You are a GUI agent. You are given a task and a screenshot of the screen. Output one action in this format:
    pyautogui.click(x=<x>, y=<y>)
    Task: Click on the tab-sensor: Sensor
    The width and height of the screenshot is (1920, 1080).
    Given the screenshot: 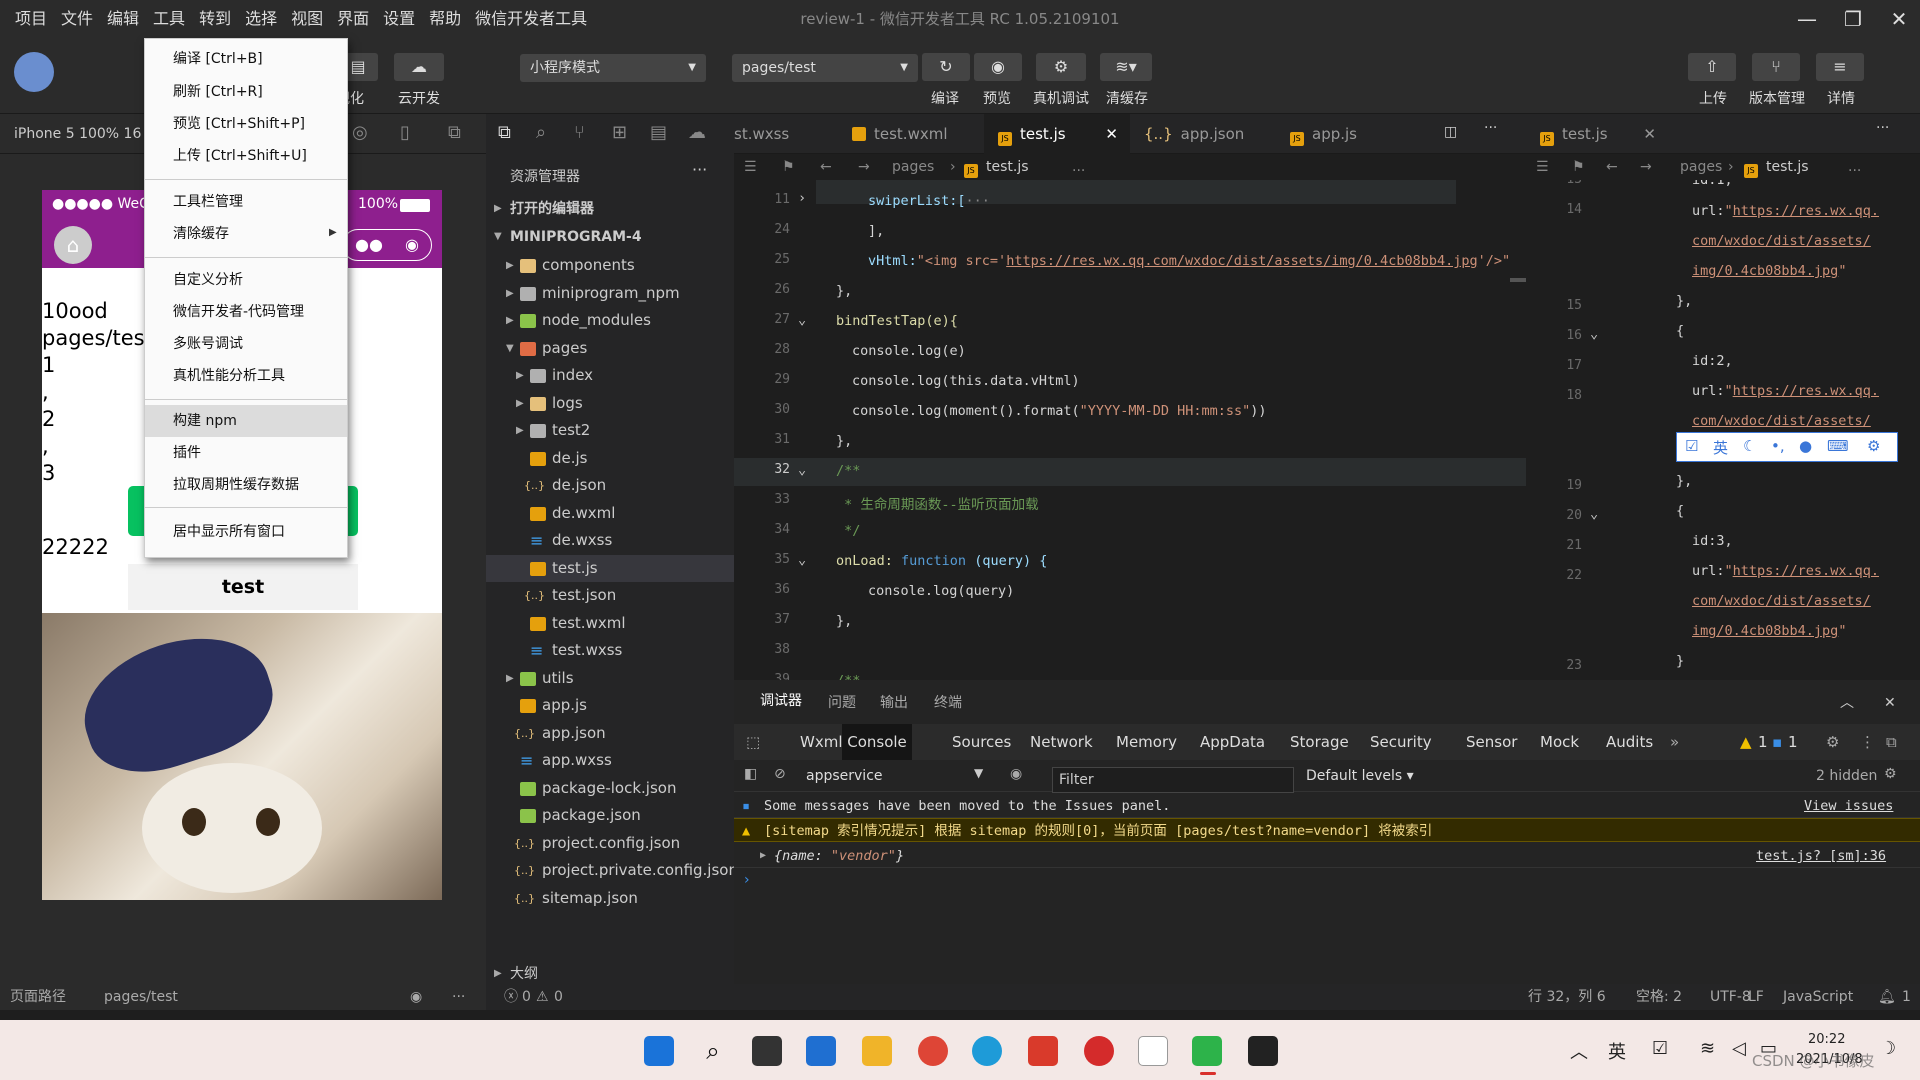 What is the action you would take?
    pyautogui.click(x=1491, y=742)
    